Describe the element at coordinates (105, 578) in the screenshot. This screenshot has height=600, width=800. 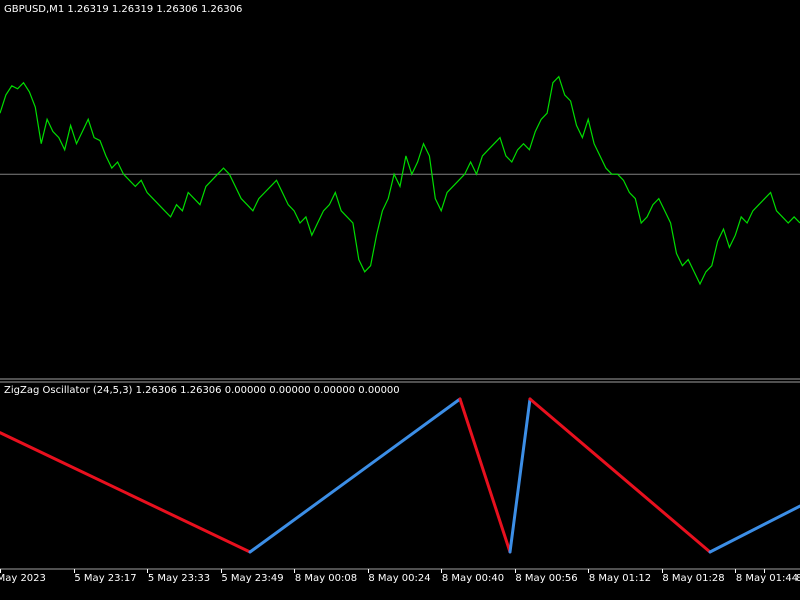
I see `time-tick-label: 5 May 23:17` at that location.